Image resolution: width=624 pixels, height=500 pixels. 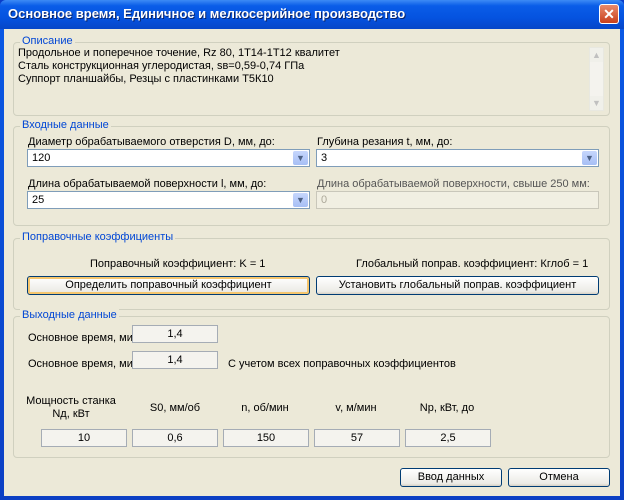 I want to click on main-time2-value: 1,4, so click(x=175, y=360).